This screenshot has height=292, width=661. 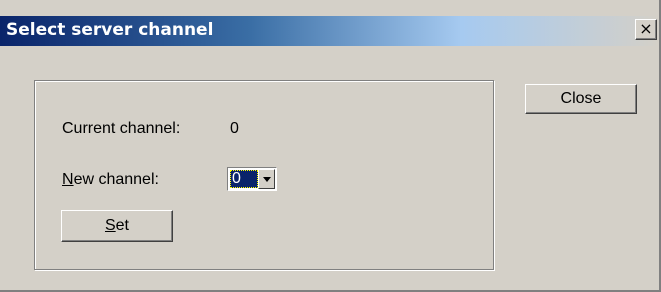 I want to click on new-channel-label-mnemonic: N, so click(x=68, y=179).